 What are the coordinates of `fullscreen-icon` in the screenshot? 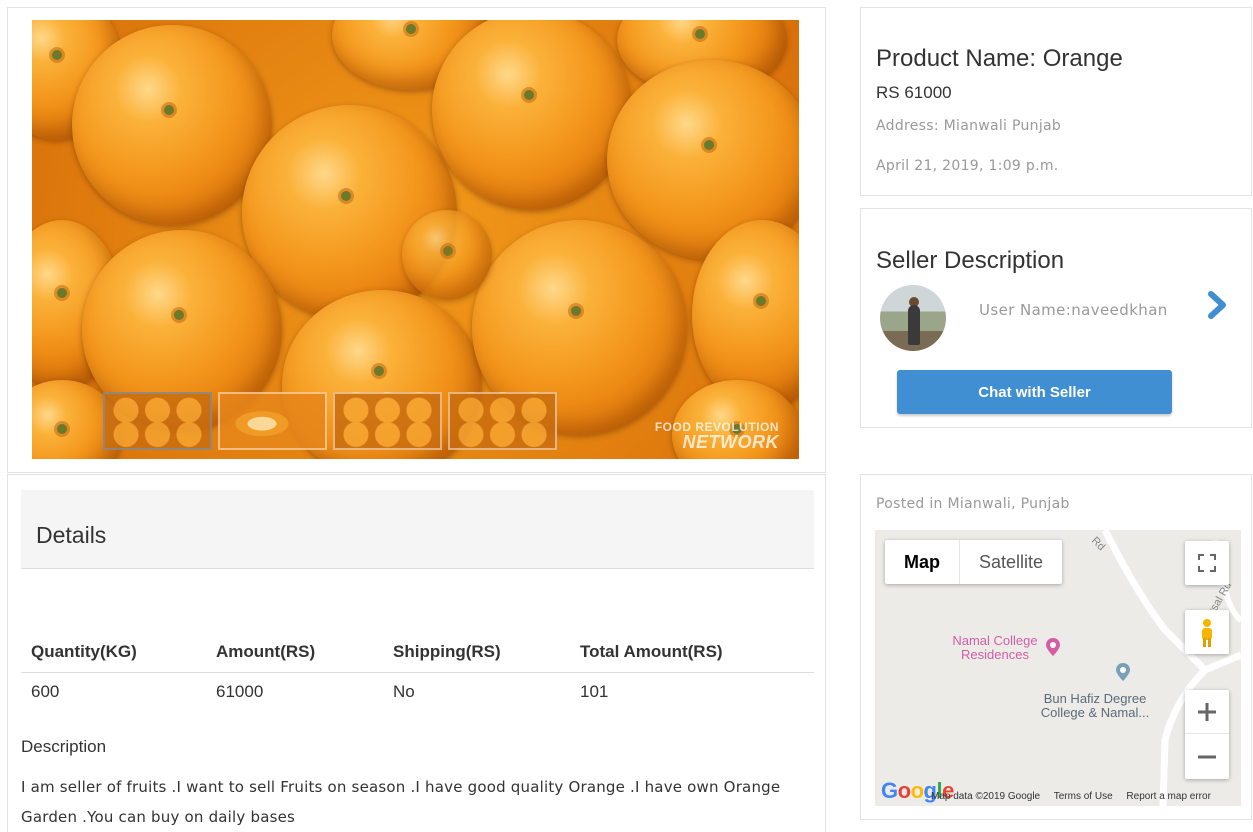 It's located at (1207, 563).